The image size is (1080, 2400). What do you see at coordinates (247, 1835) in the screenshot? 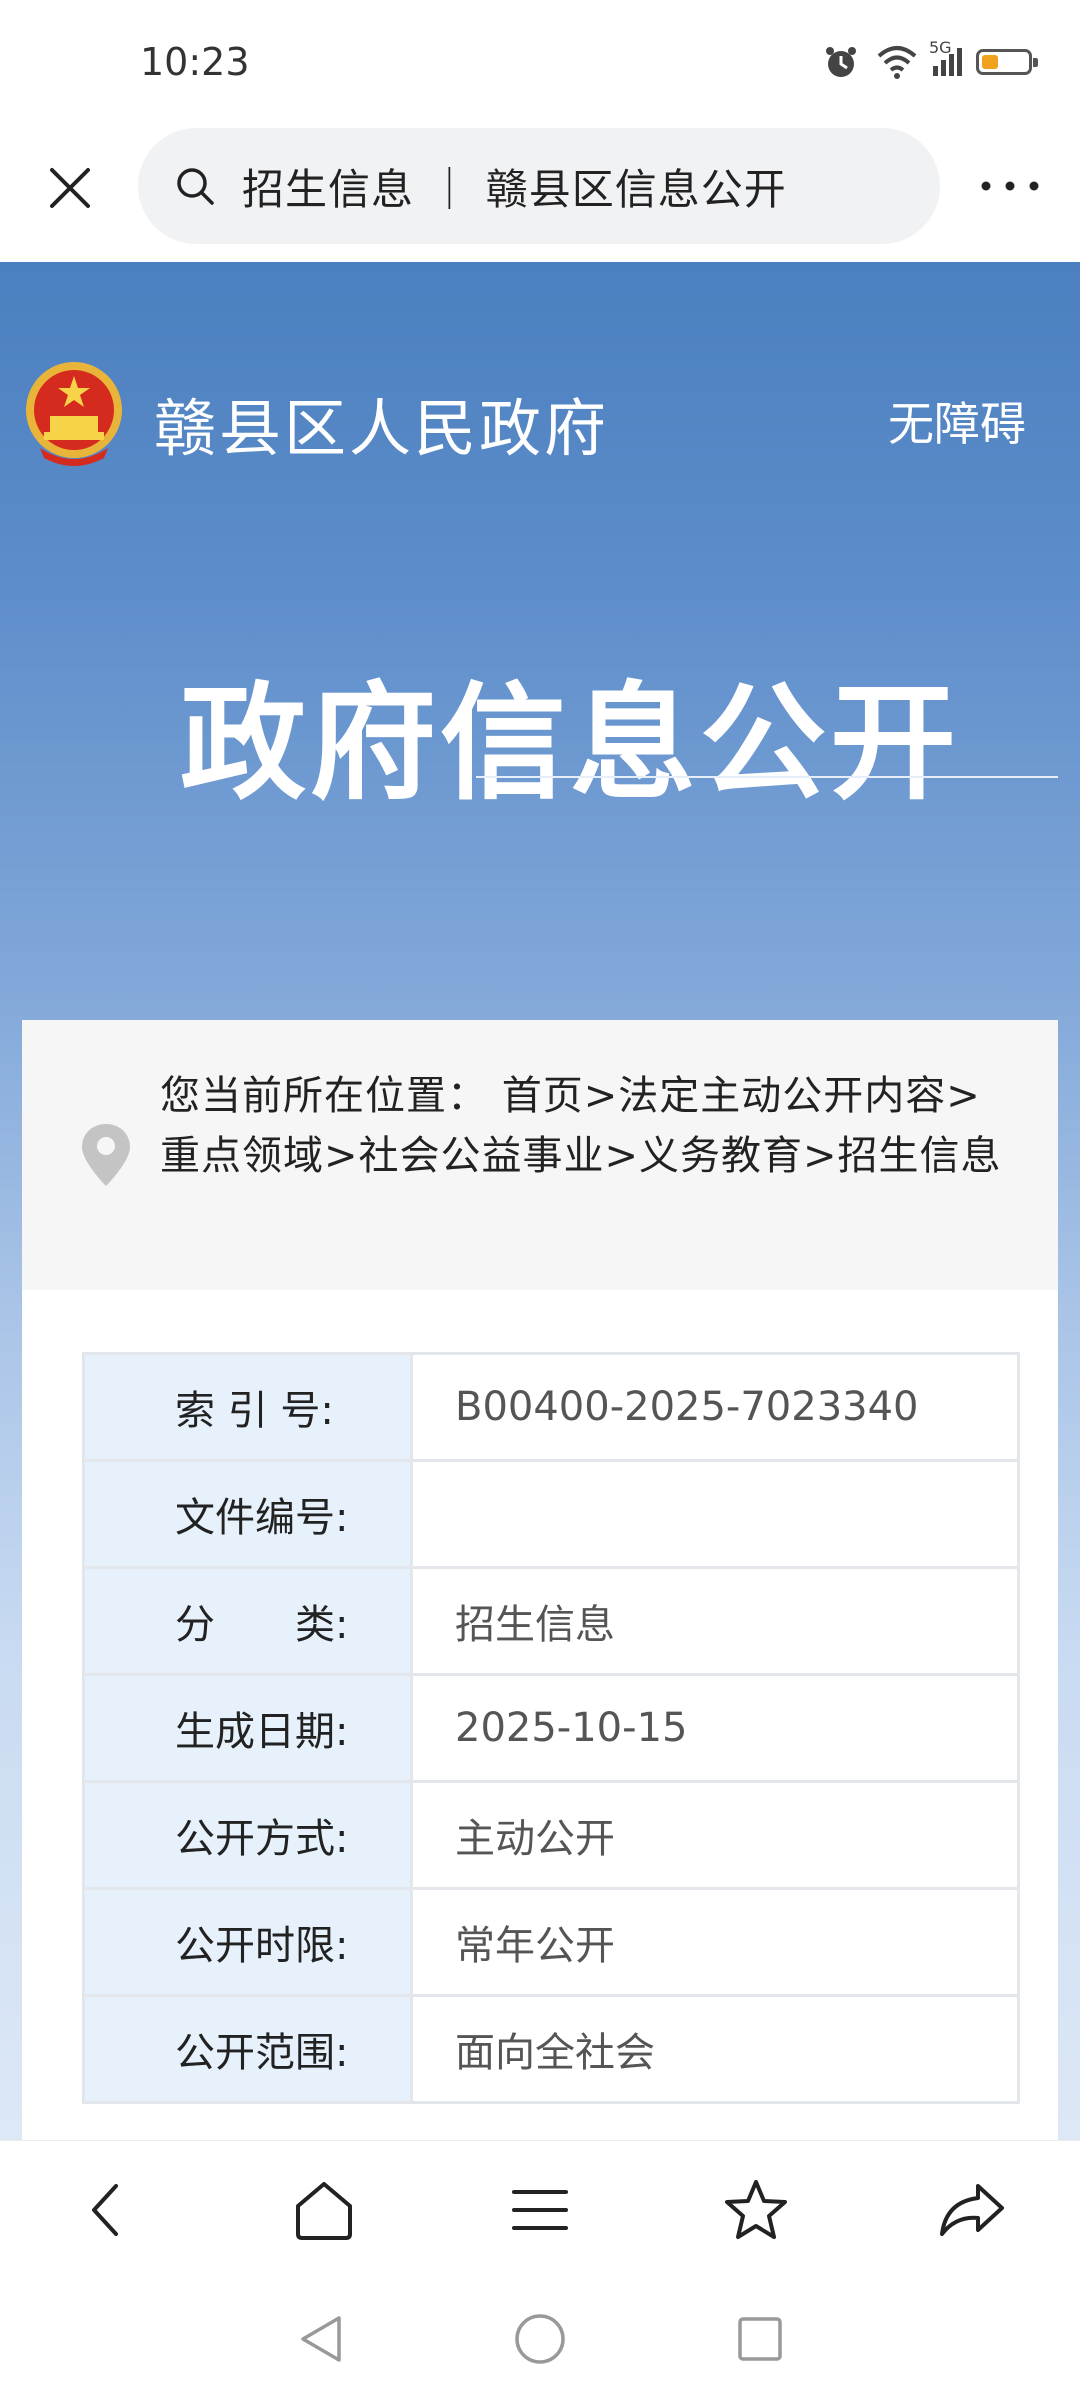
I see `meta-label: 公开方式:` at bounding box center [247, 1835].